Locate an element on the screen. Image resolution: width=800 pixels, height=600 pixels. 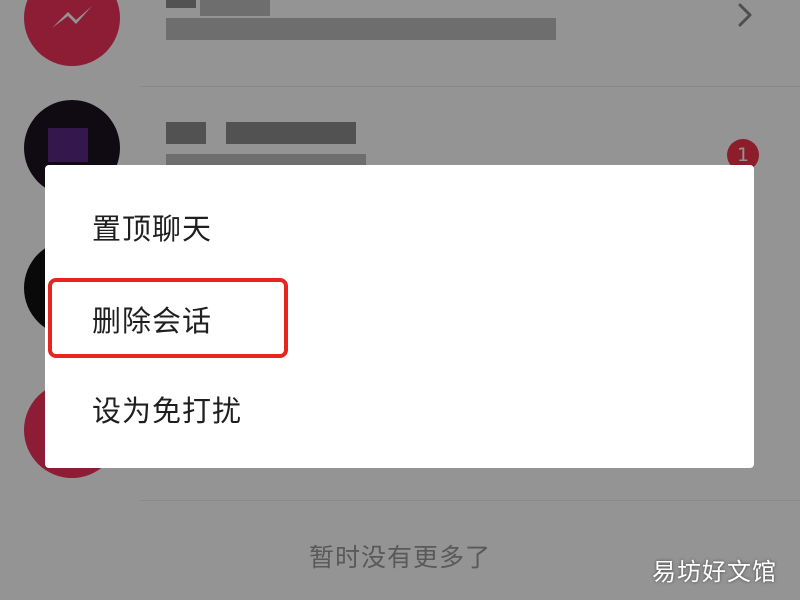
menu-item-mute-notifications: 设为免打扰 is located at coordinates (399, 411).